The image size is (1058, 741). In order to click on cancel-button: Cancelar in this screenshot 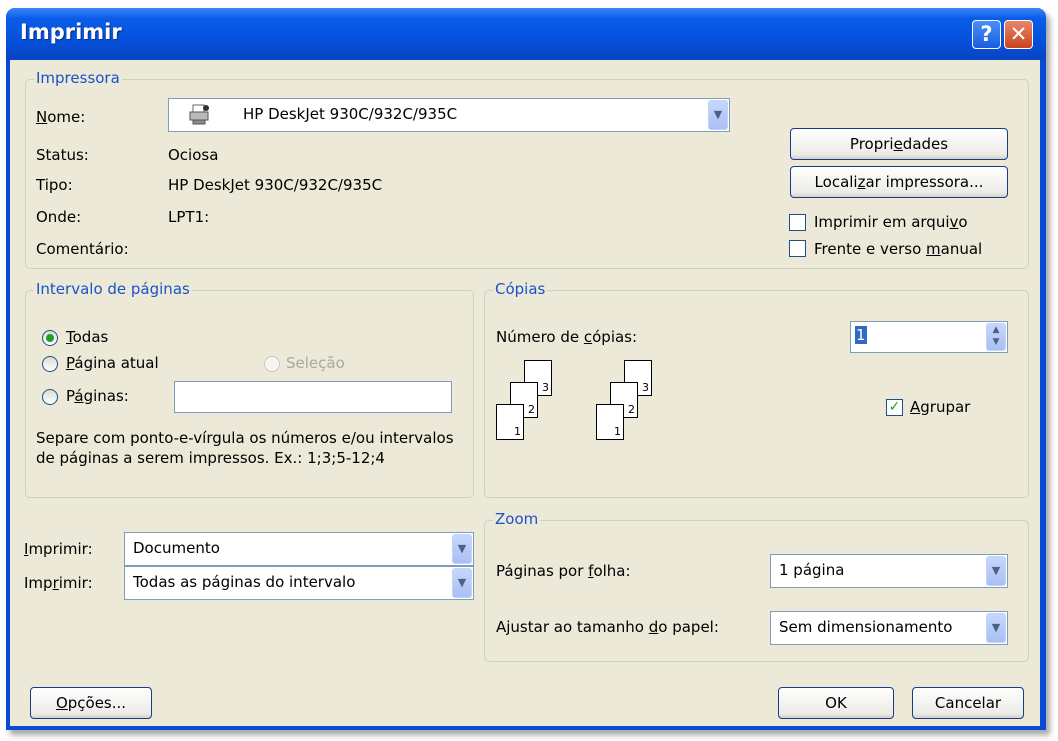, I will do `click(968, 703)`.